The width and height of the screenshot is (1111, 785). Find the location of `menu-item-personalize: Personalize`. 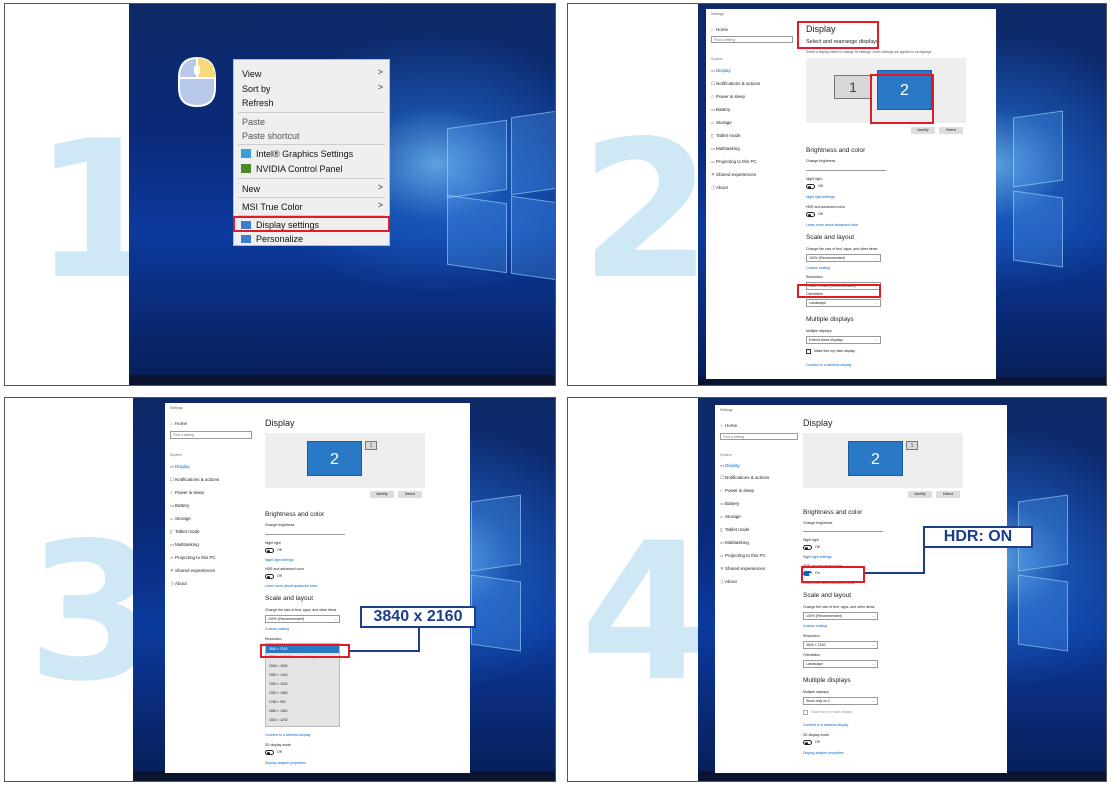

menu-item-personalize: Personalize is located at coordinates (279, 239).